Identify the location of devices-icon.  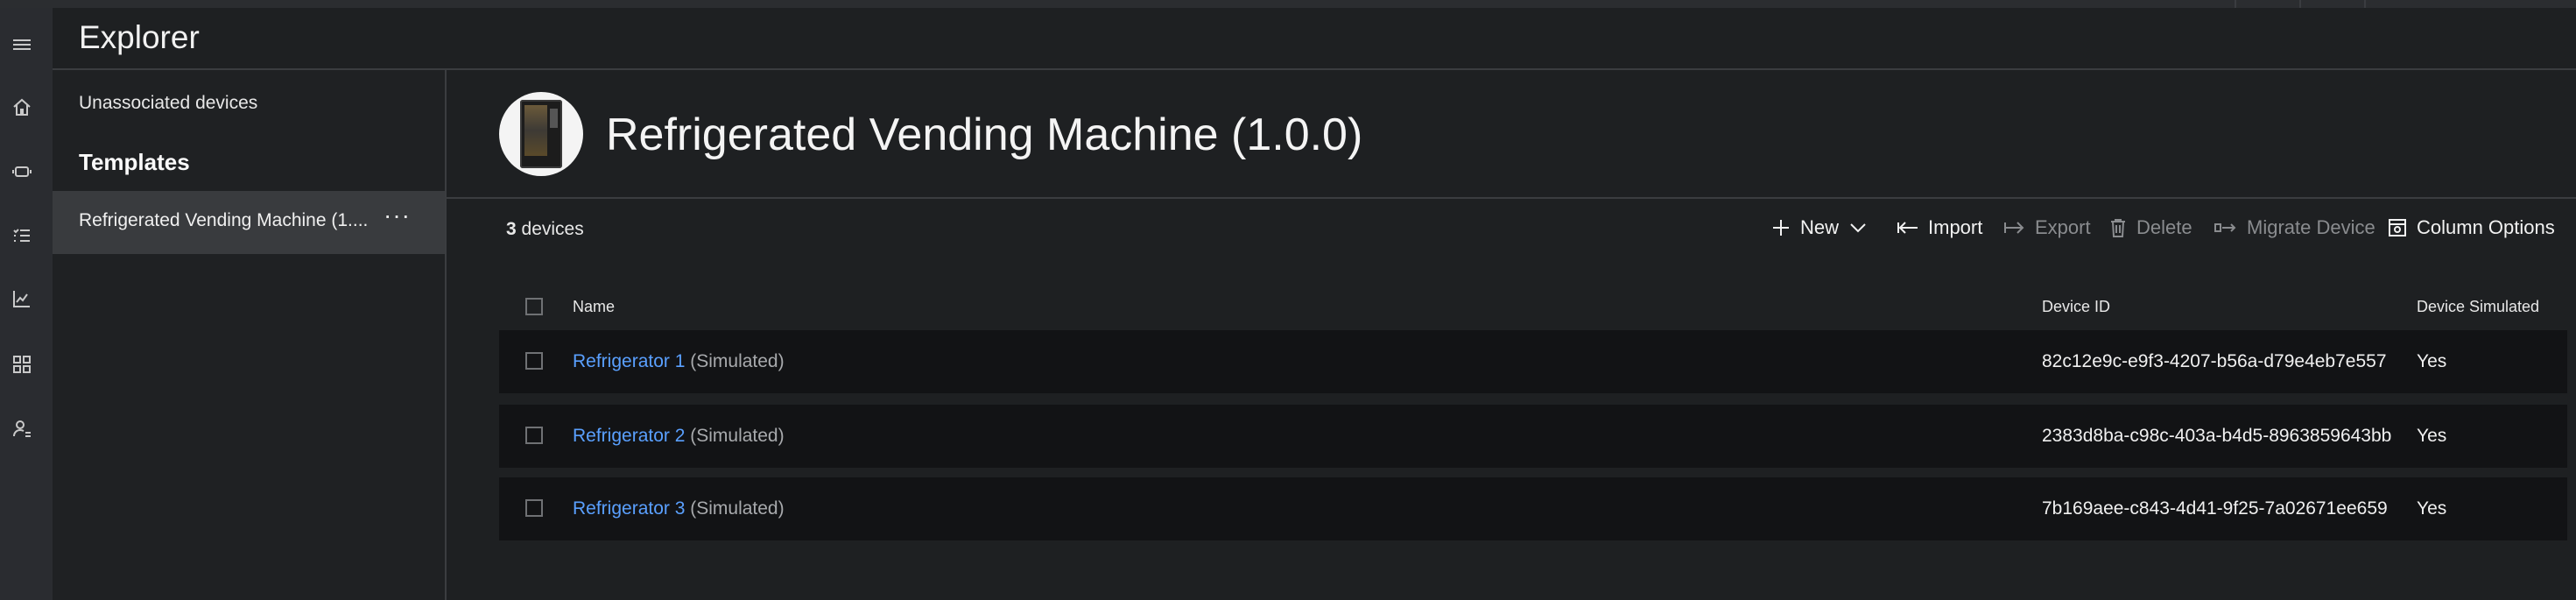
(22, 172).